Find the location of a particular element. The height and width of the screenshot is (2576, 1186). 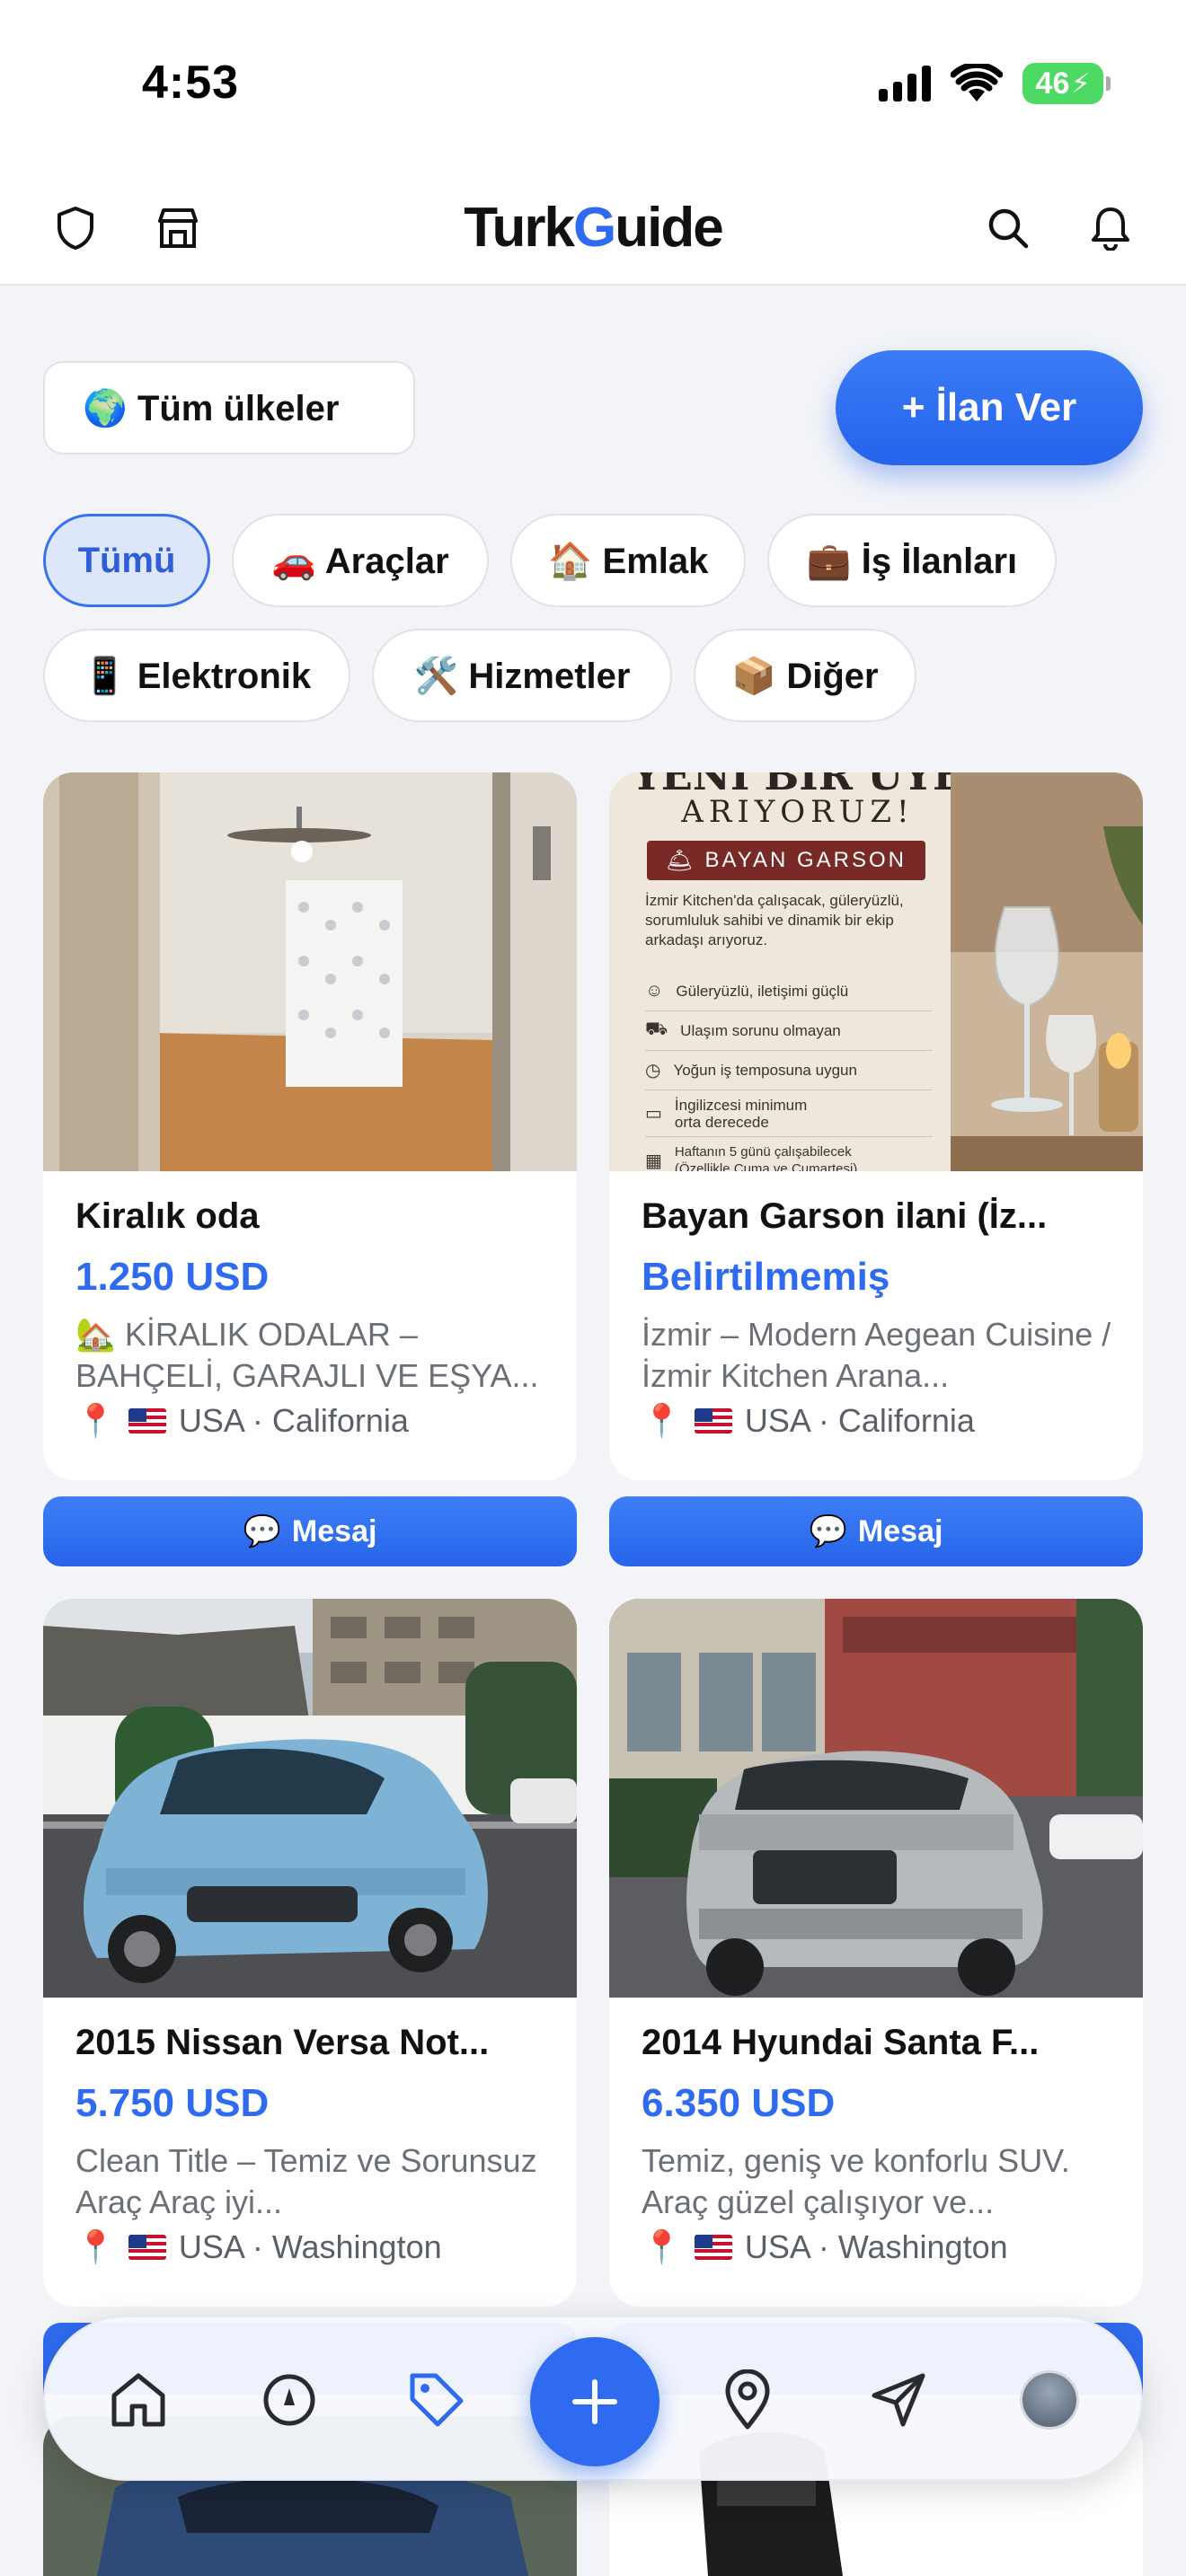

app-header: TurkGuide is located at coordinates (593, 228).